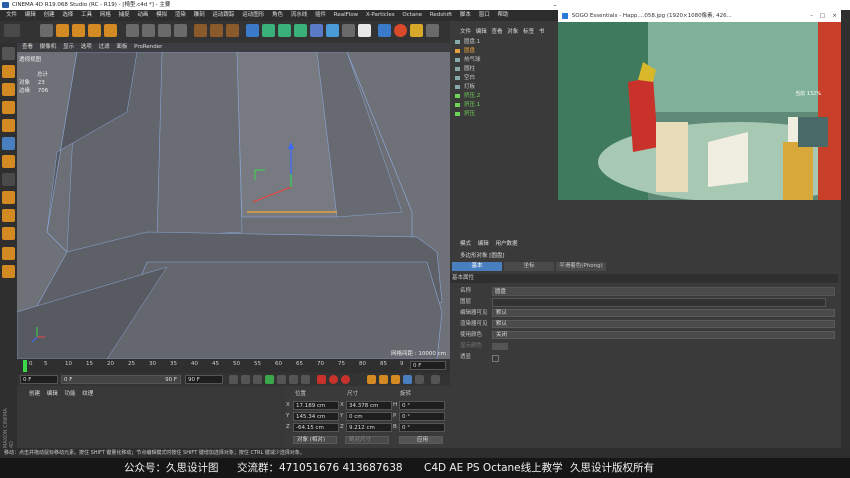 This screenshot has height=478, width=850. I want to click on menu-snap: 捕捉, so click(124, 15).